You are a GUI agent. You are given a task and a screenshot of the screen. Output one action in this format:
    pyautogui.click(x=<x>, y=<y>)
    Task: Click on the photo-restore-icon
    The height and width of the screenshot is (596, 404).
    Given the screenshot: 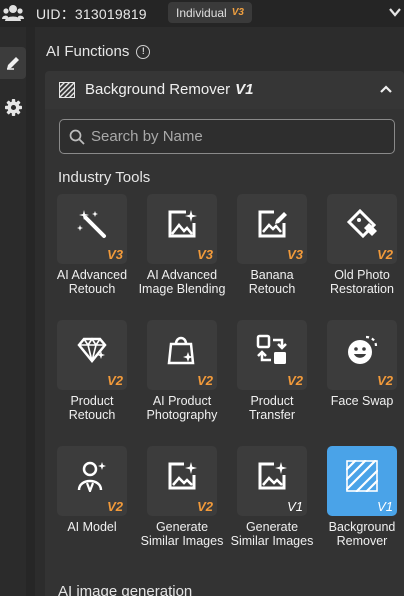 What is the action you would take?
    pyautogui.click(x=361, y=223)
    